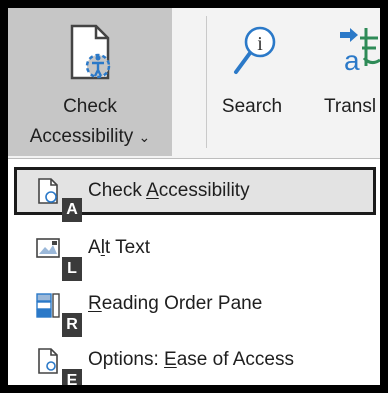 This screenshot has width=388, height=393. Describe the element at coordinates (169, 190) in the screenshot. I see `menu-item-label: Check Accessibility` at that location.